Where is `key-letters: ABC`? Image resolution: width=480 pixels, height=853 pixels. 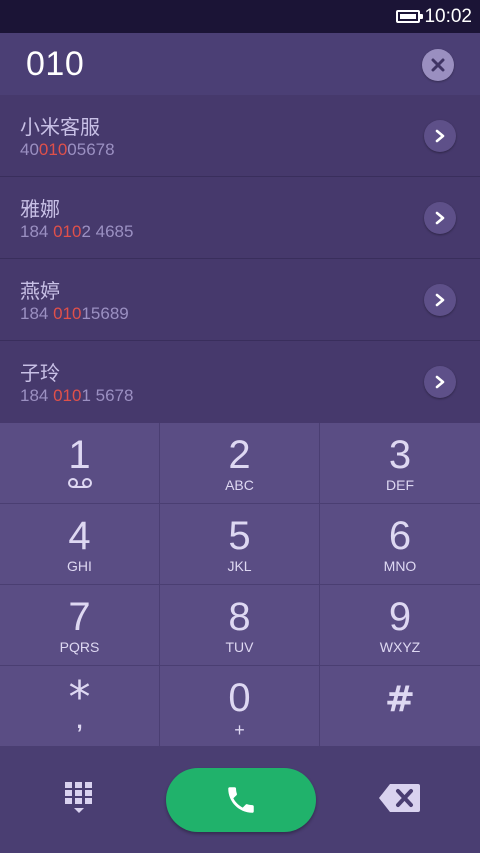
key-letters: ABC is located at coordinates (239, 485).